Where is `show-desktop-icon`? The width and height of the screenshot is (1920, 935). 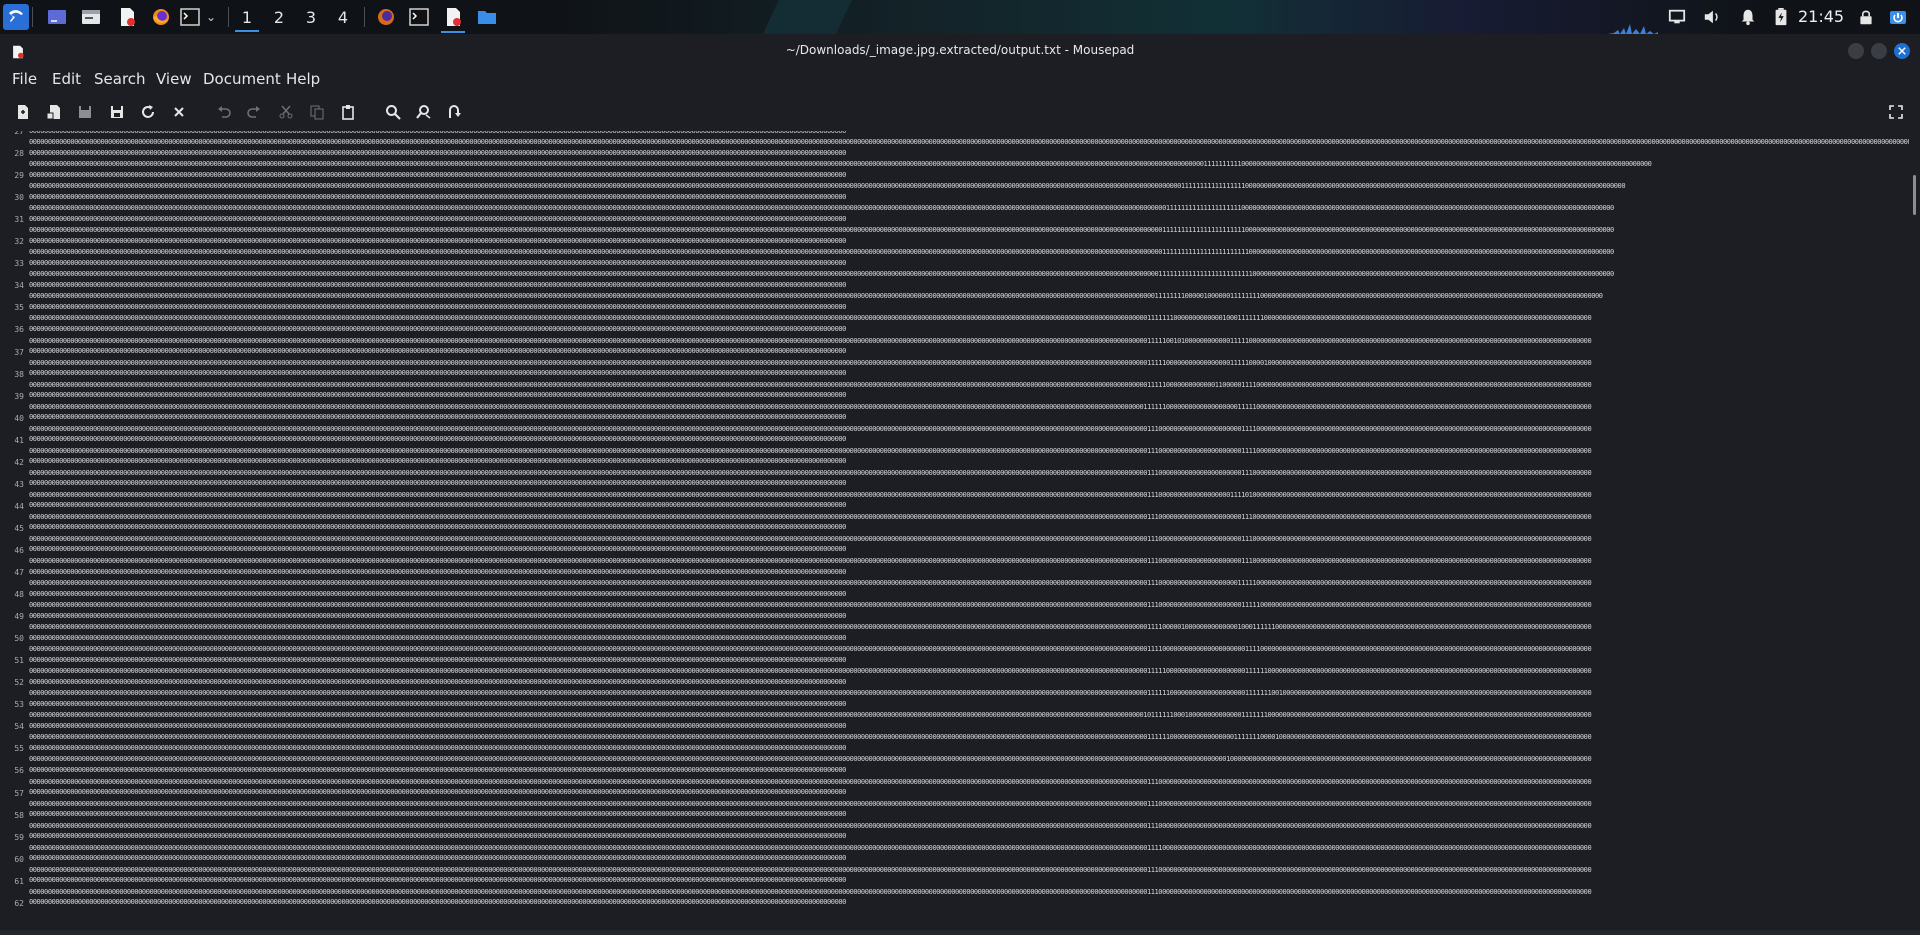 show-desktop-icon is located at coordinates (57, 17).